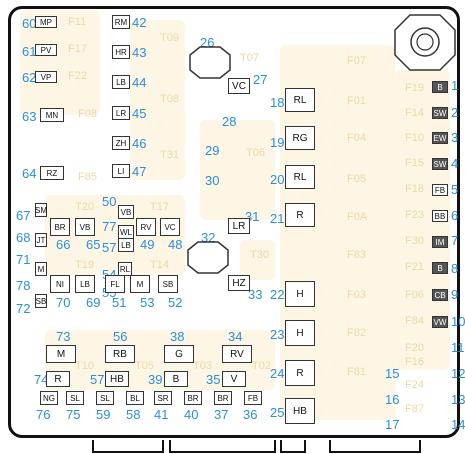 This screenshot has height=454, width=465. What do you see at coordinates (23, 308) in the screenshot?
I see `fuse-position-number: 72` at bounding box center [23, 308].